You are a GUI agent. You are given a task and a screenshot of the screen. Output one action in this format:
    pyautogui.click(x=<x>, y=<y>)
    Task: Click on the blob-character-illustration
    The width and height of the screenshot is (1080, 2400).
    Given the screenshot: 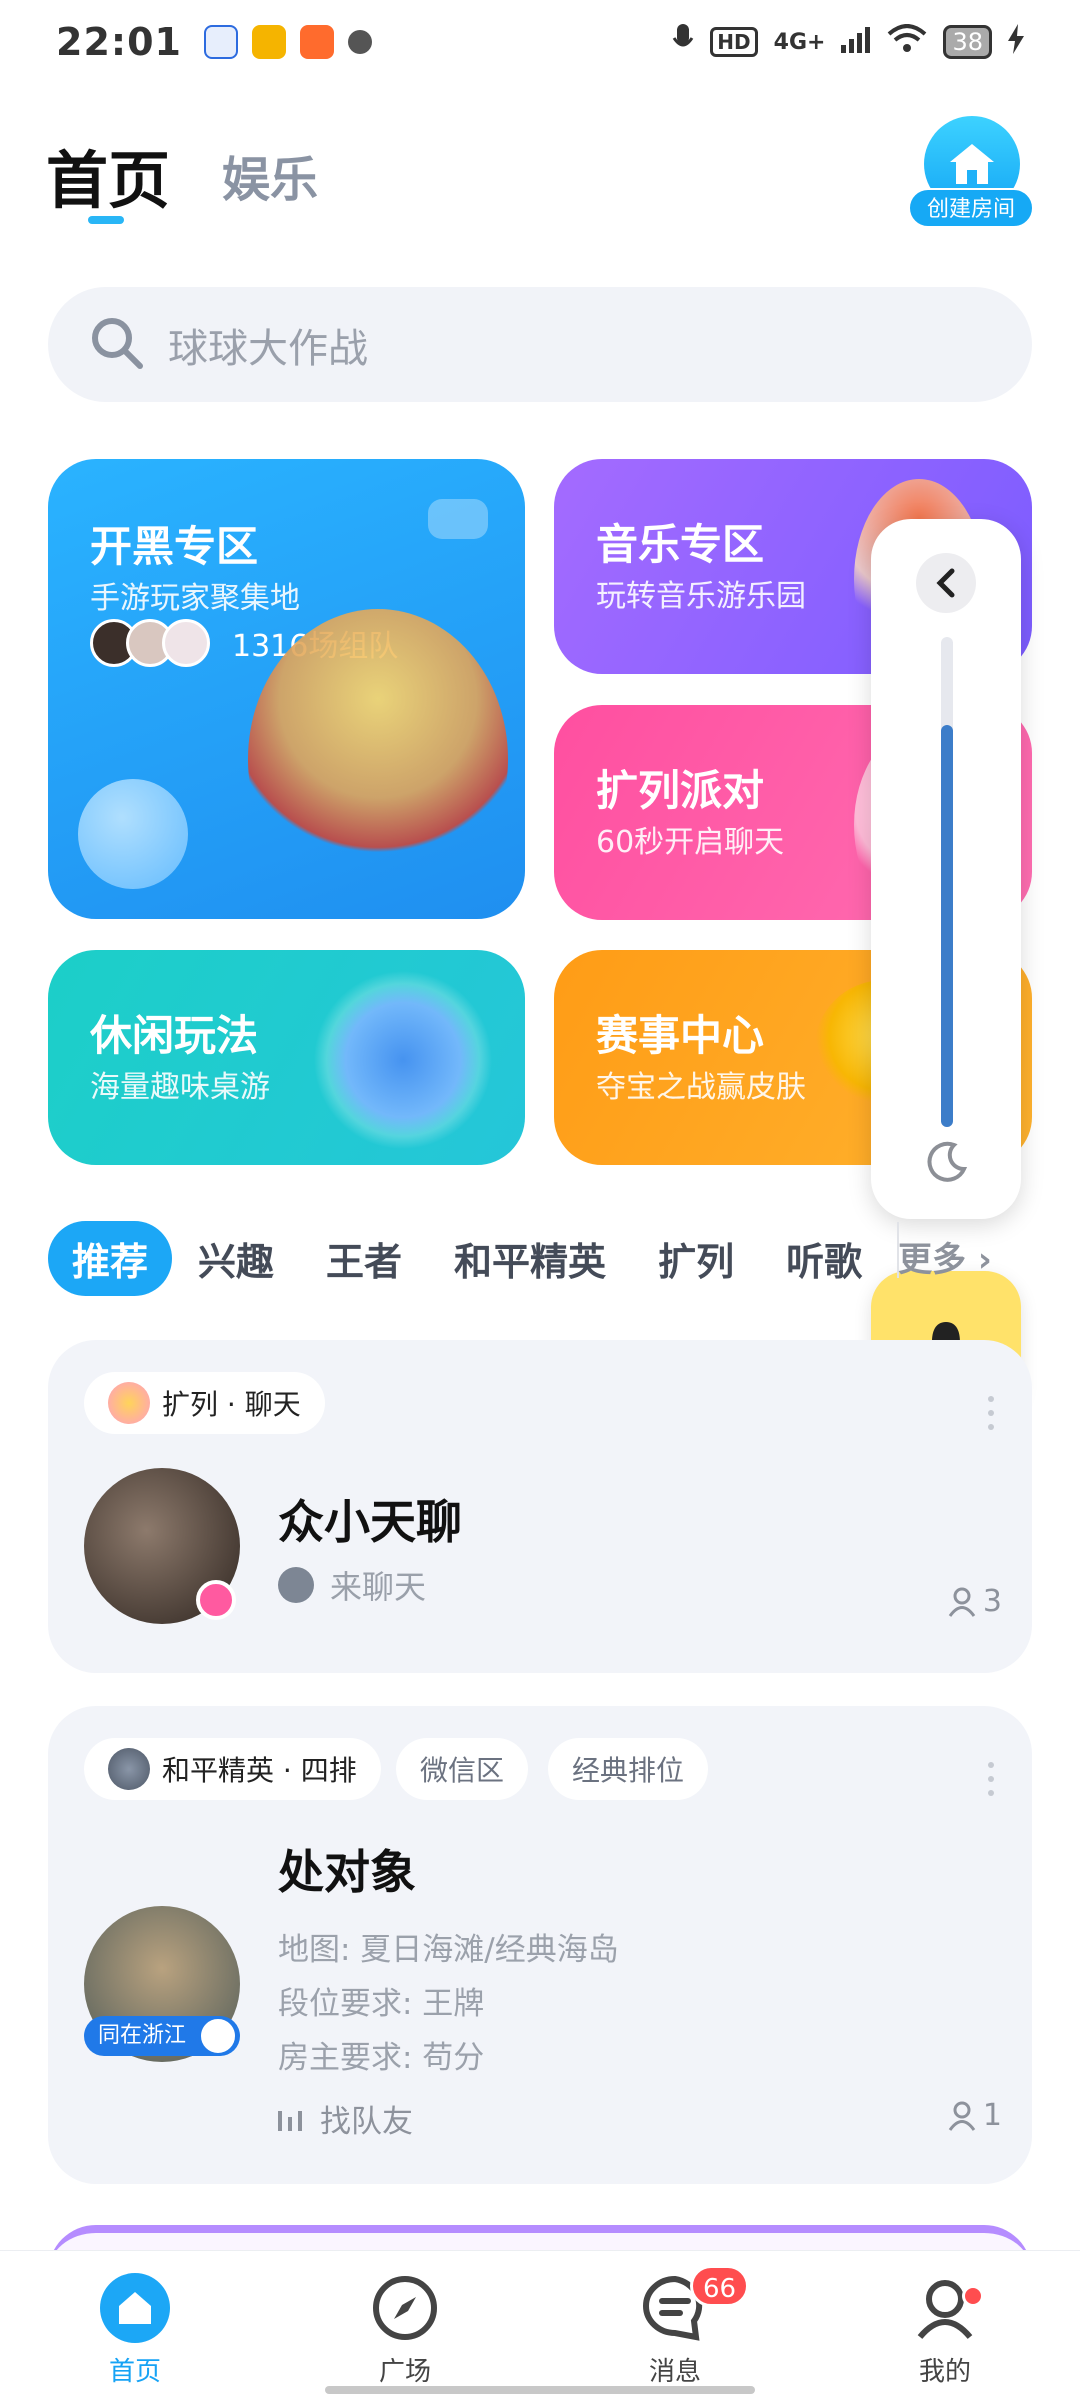 What is the action you would take?
    pyautogui.click(x=133, y=834)
    